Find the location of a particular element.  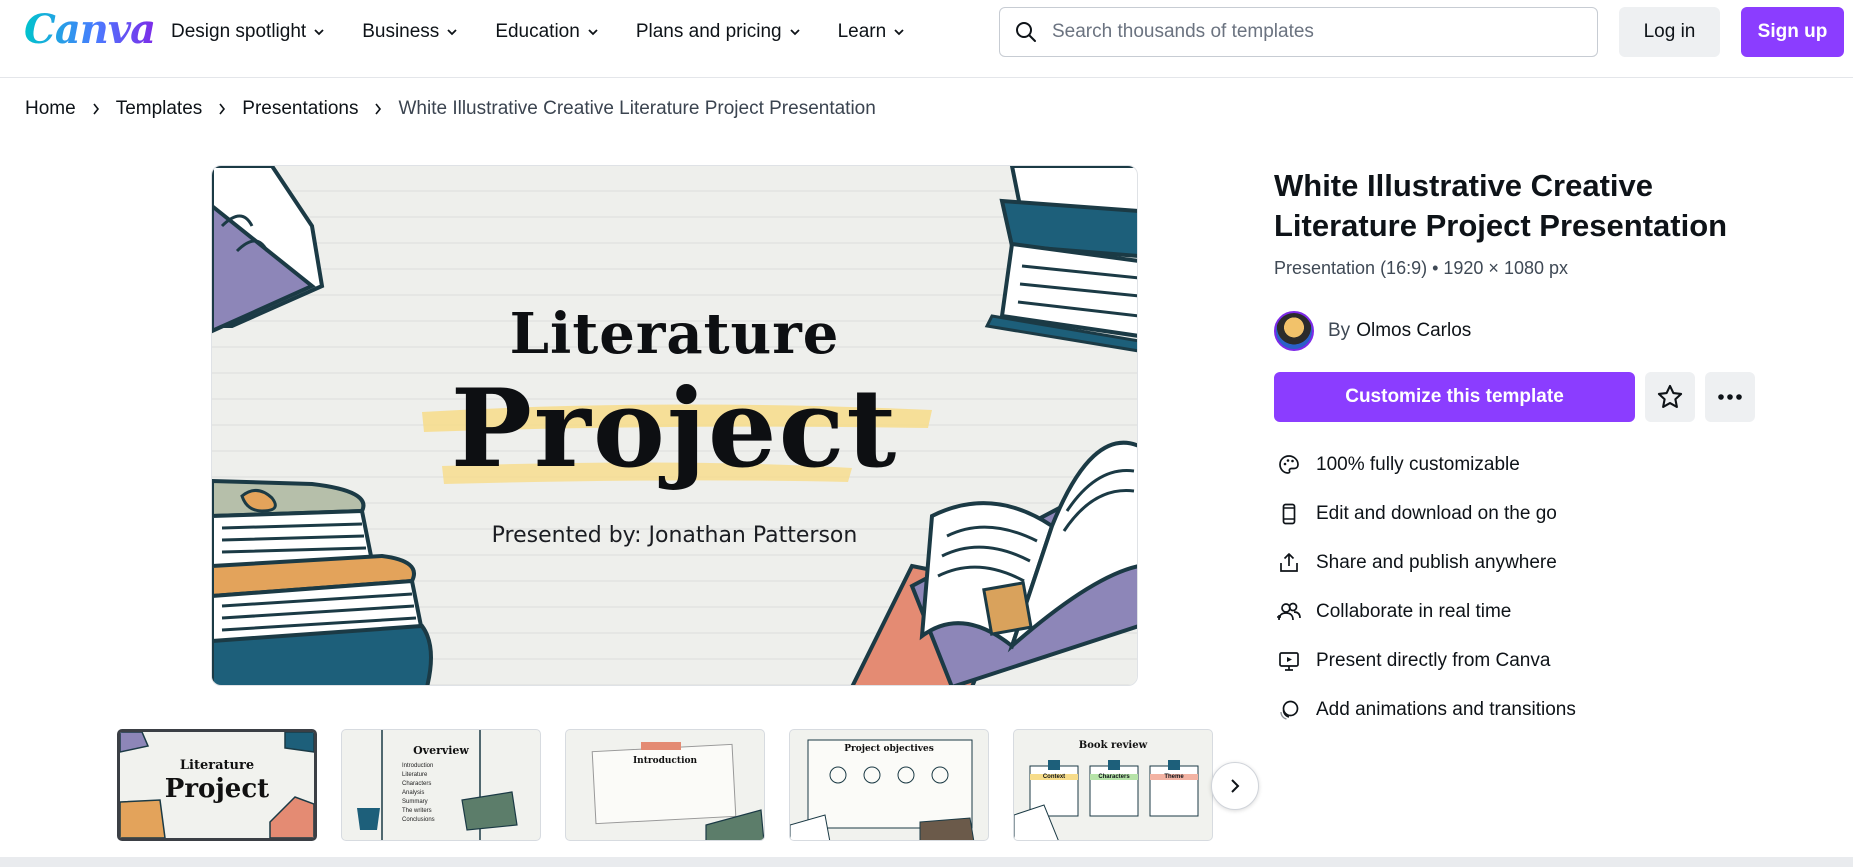

mobile-icon is located at coordinates (1289, 514).